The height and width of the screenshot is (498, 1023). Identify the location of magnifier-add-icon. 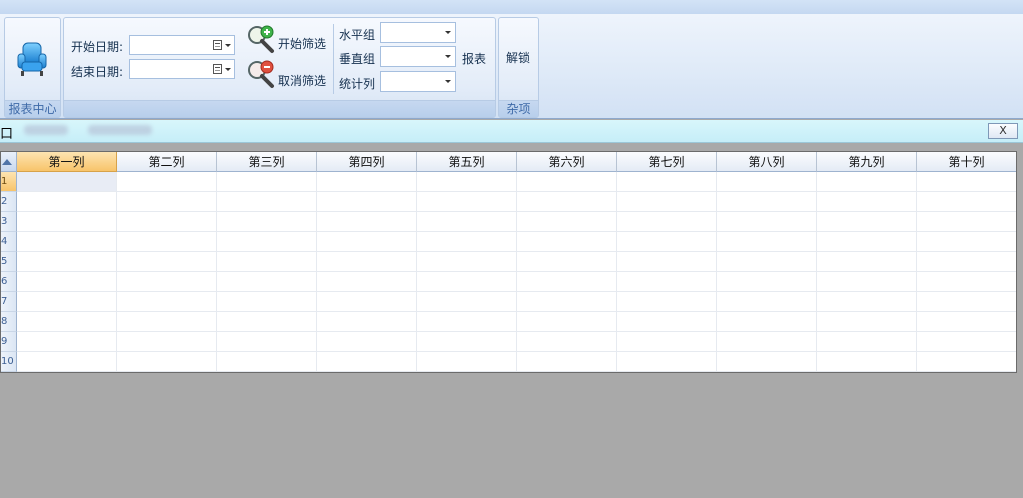
(261, 39).